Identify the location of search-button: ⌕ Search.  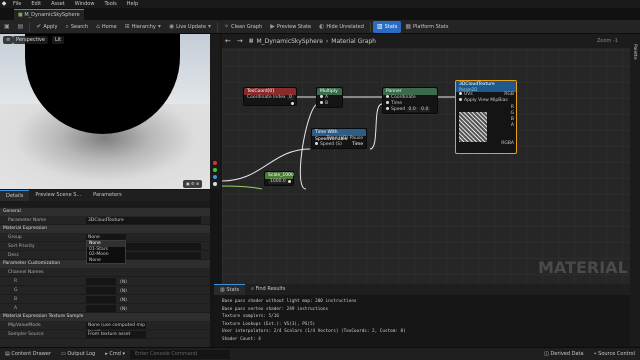
(77, 27).